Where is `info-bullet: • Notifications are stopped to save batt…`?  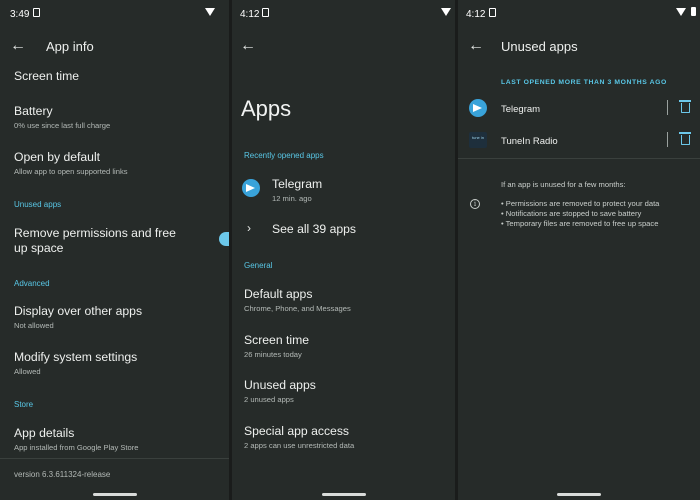 info-bullet: • Notifications are stopped to save batt… is located at coordinates (571, 213).